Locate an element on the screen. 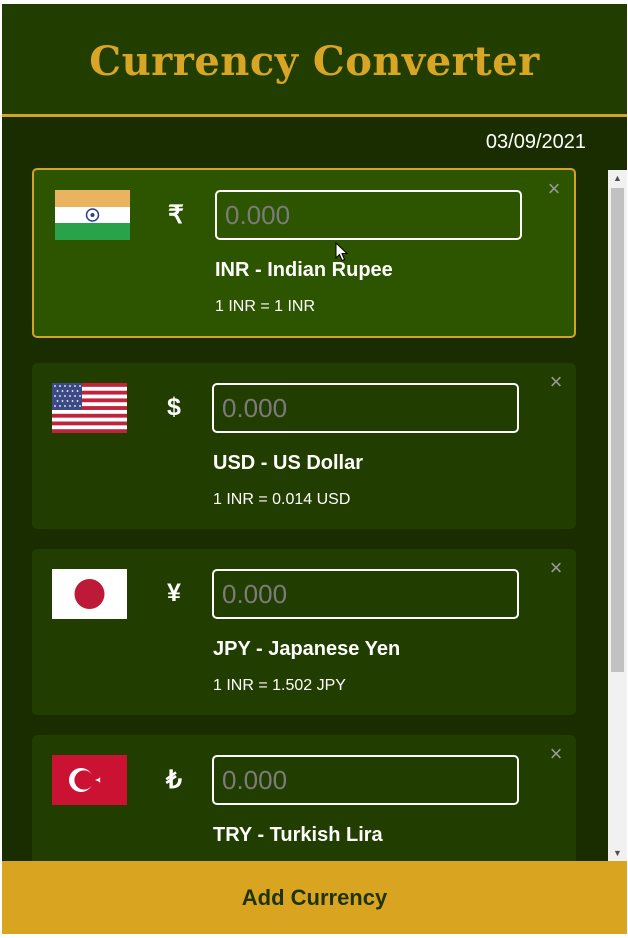 This screenshot has width=628, height=938. mouse-cursor-icon is located at coordinates (342, 252).